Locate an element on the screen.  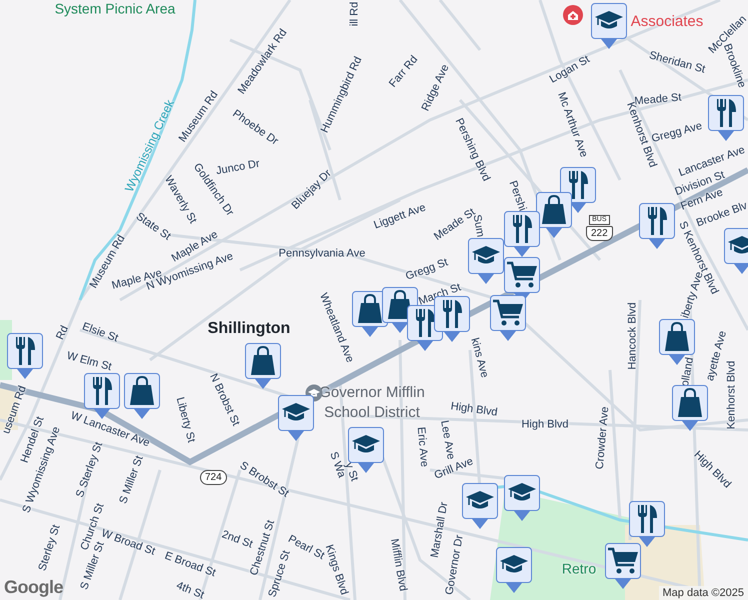
place-label: School District is located at coordinates (372, 413).